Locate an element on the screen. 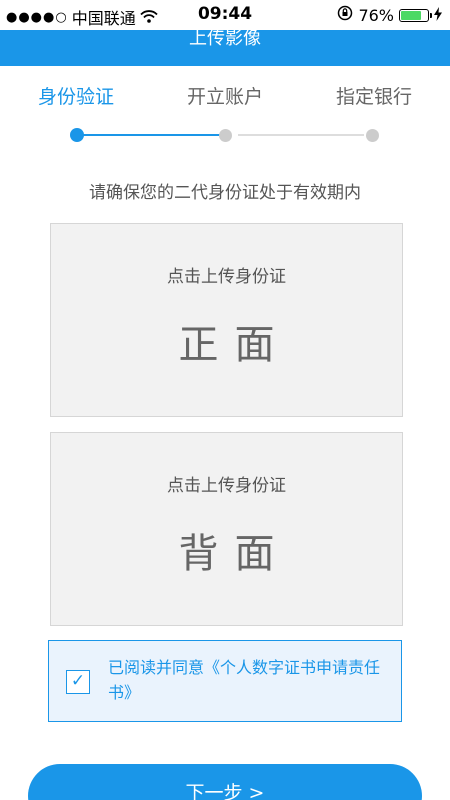 The height and width of the screenshot is (800, 450). battery-icon is located at coordinates (415, 15).